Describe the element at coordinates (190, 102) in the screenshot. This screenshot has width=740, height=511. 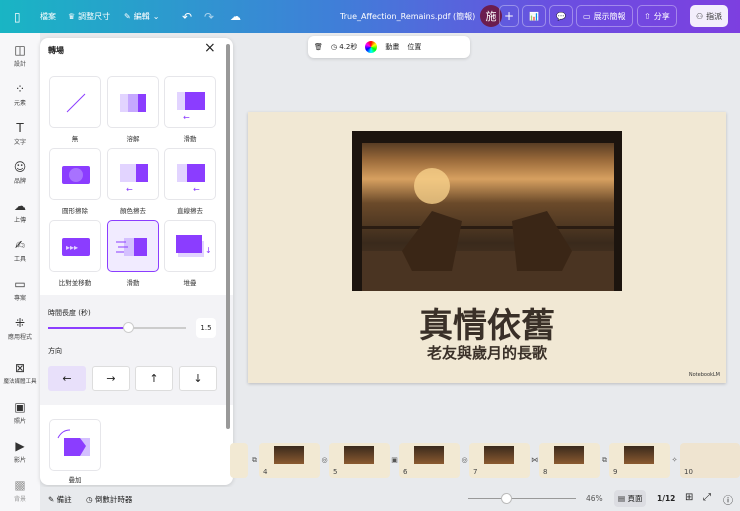
I see `transition-slide: ←` at that location.